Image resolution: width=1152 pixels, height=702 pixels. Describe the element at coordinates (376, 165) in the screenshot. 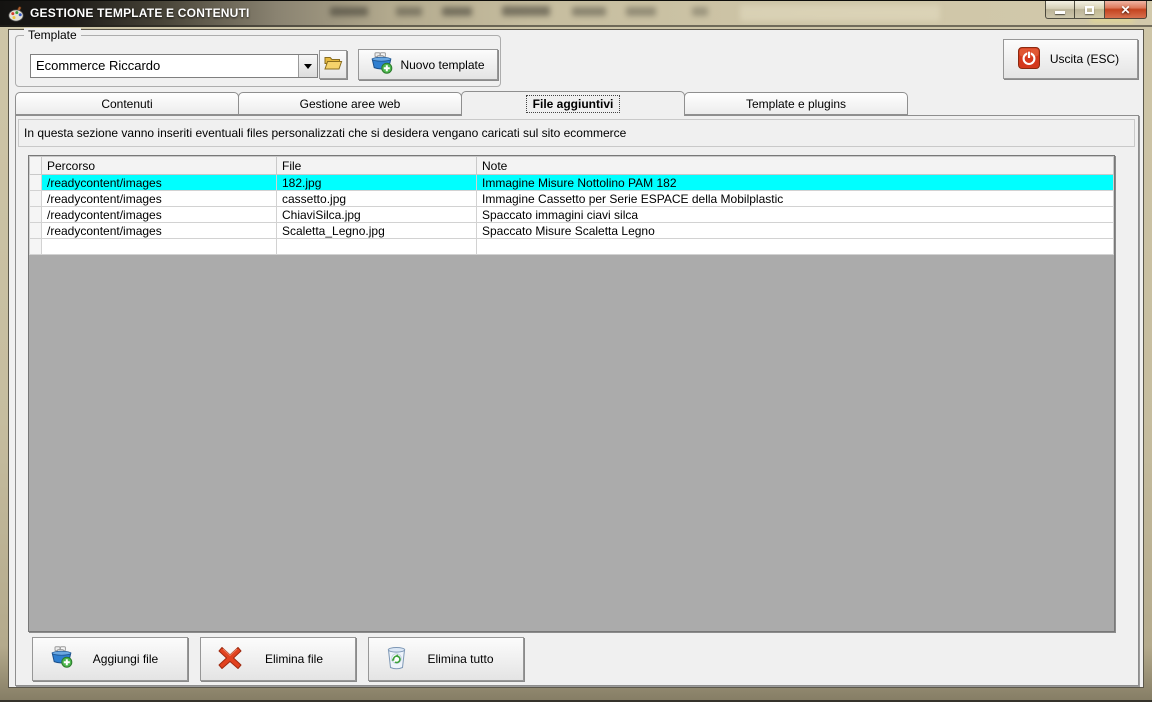

I see `column-header-file: File` at that location.